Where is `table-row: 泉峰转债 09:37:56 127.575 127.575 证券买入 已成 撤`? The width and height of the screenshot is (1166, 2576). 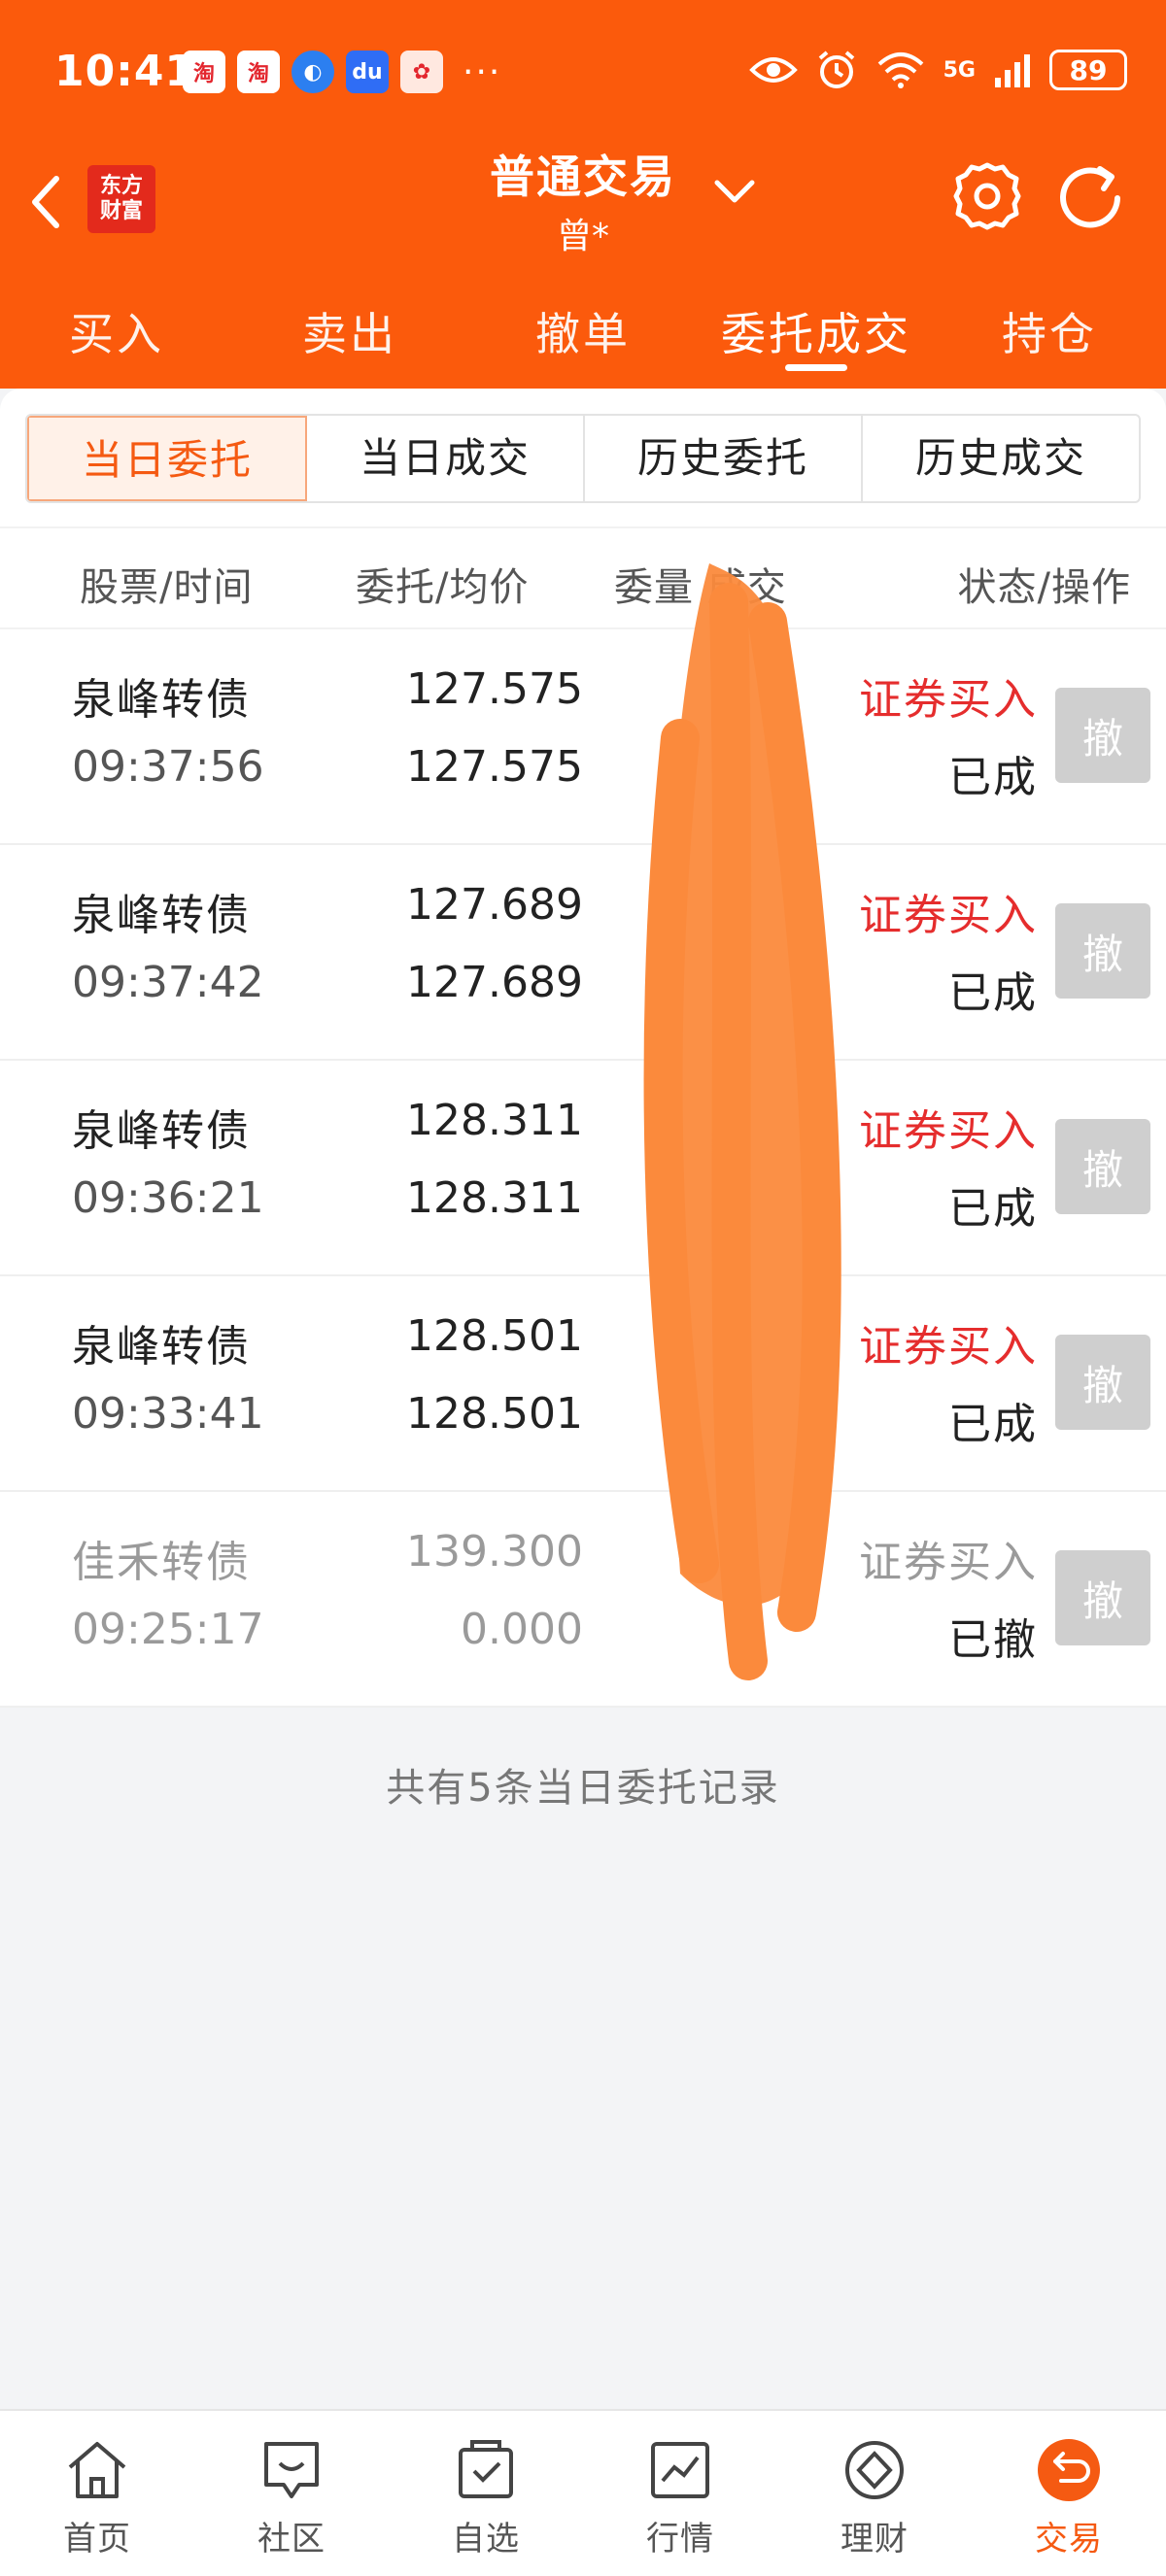
table-row: 泉峰转债 09:37:56 127.575 127.575 证券买入 已成 撤 is located at coordinates (583, 737).